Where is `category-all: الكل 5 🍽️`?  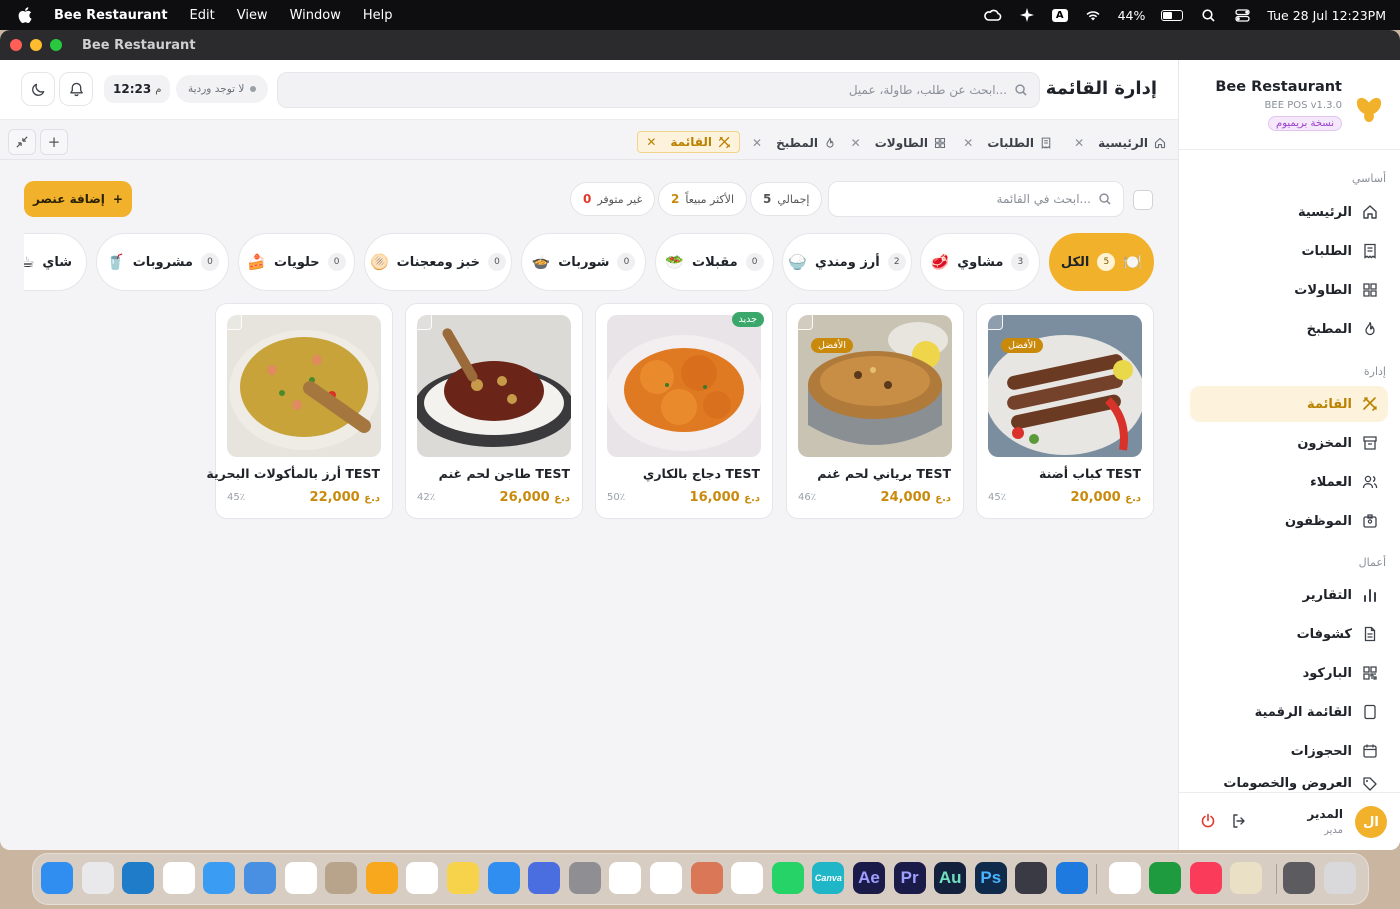
category-all: الكل 5 🍽️ is located at coordinates (1101, 262).